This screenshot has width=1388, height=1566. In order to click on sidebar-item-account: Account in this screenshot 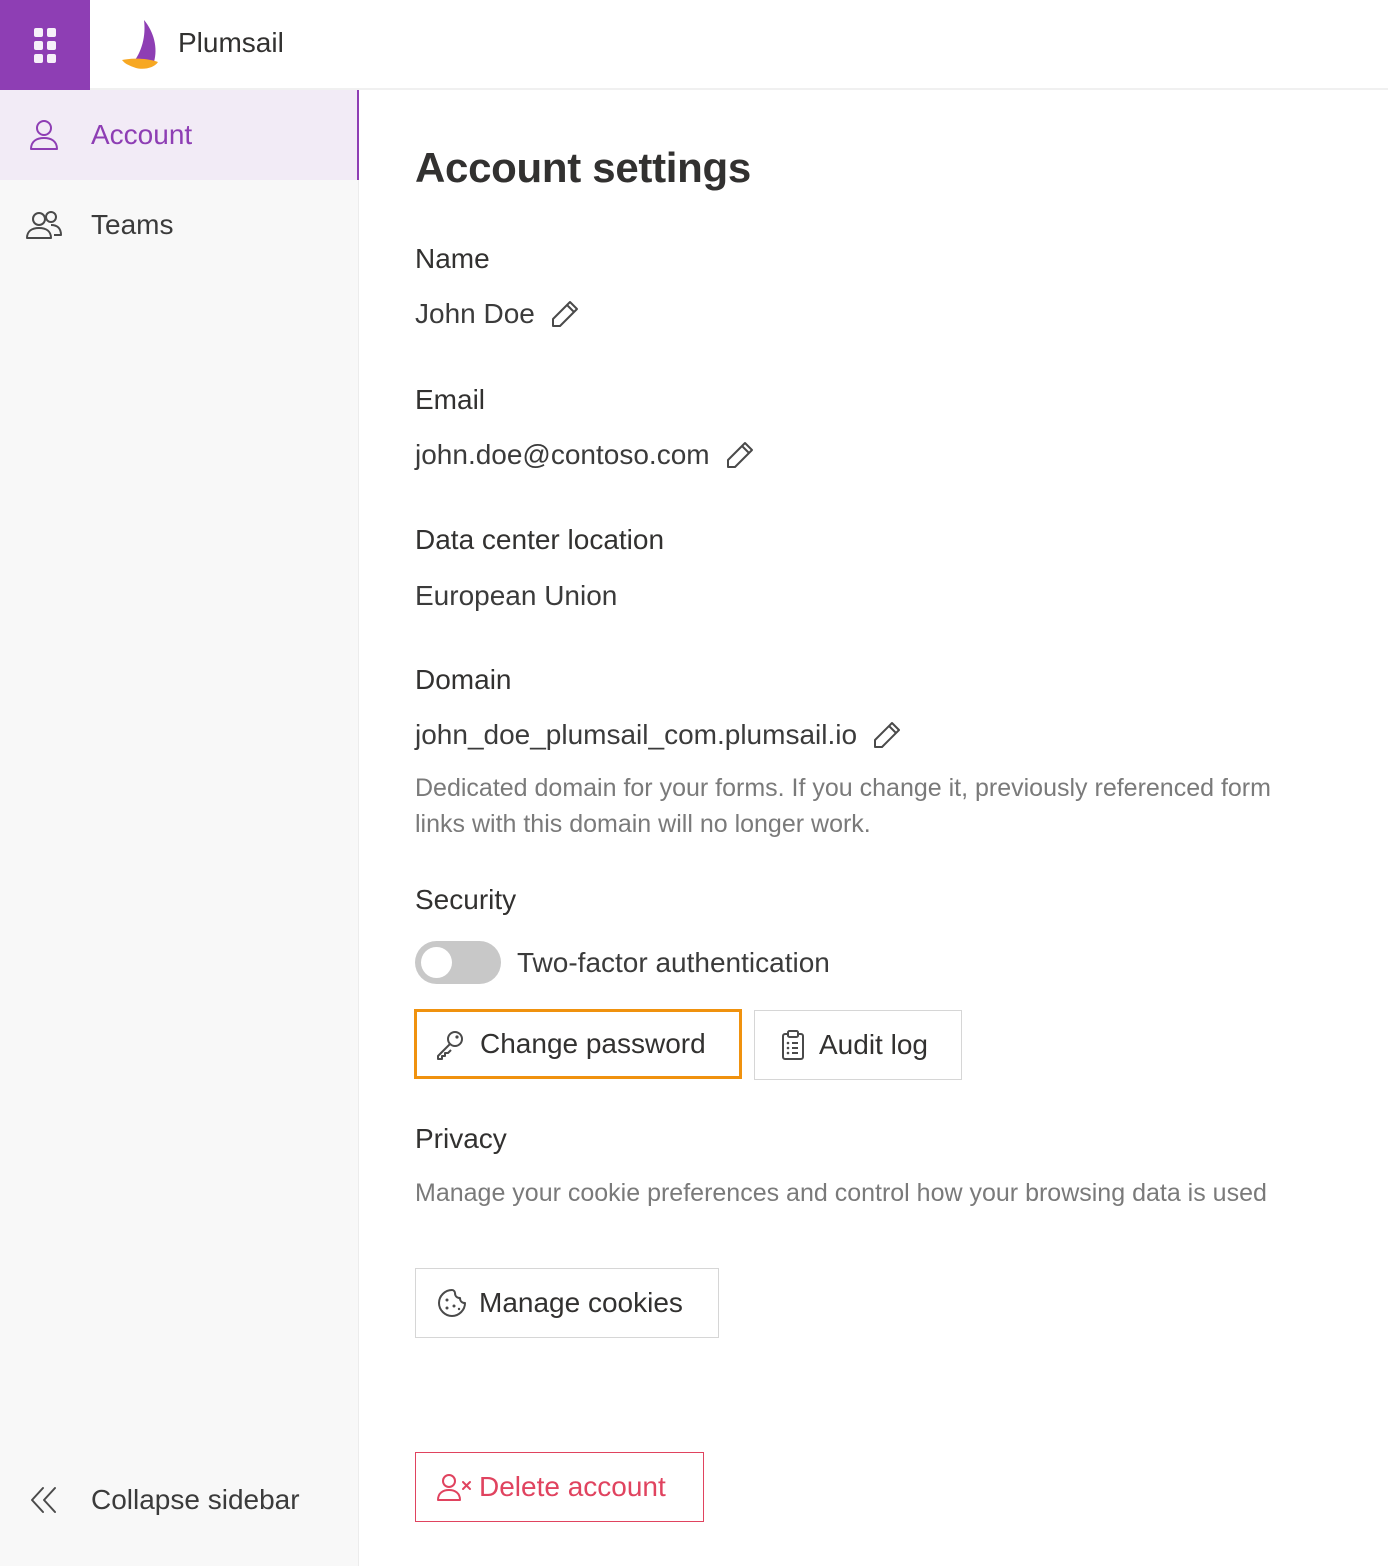, I will do `click(179, 135)`.